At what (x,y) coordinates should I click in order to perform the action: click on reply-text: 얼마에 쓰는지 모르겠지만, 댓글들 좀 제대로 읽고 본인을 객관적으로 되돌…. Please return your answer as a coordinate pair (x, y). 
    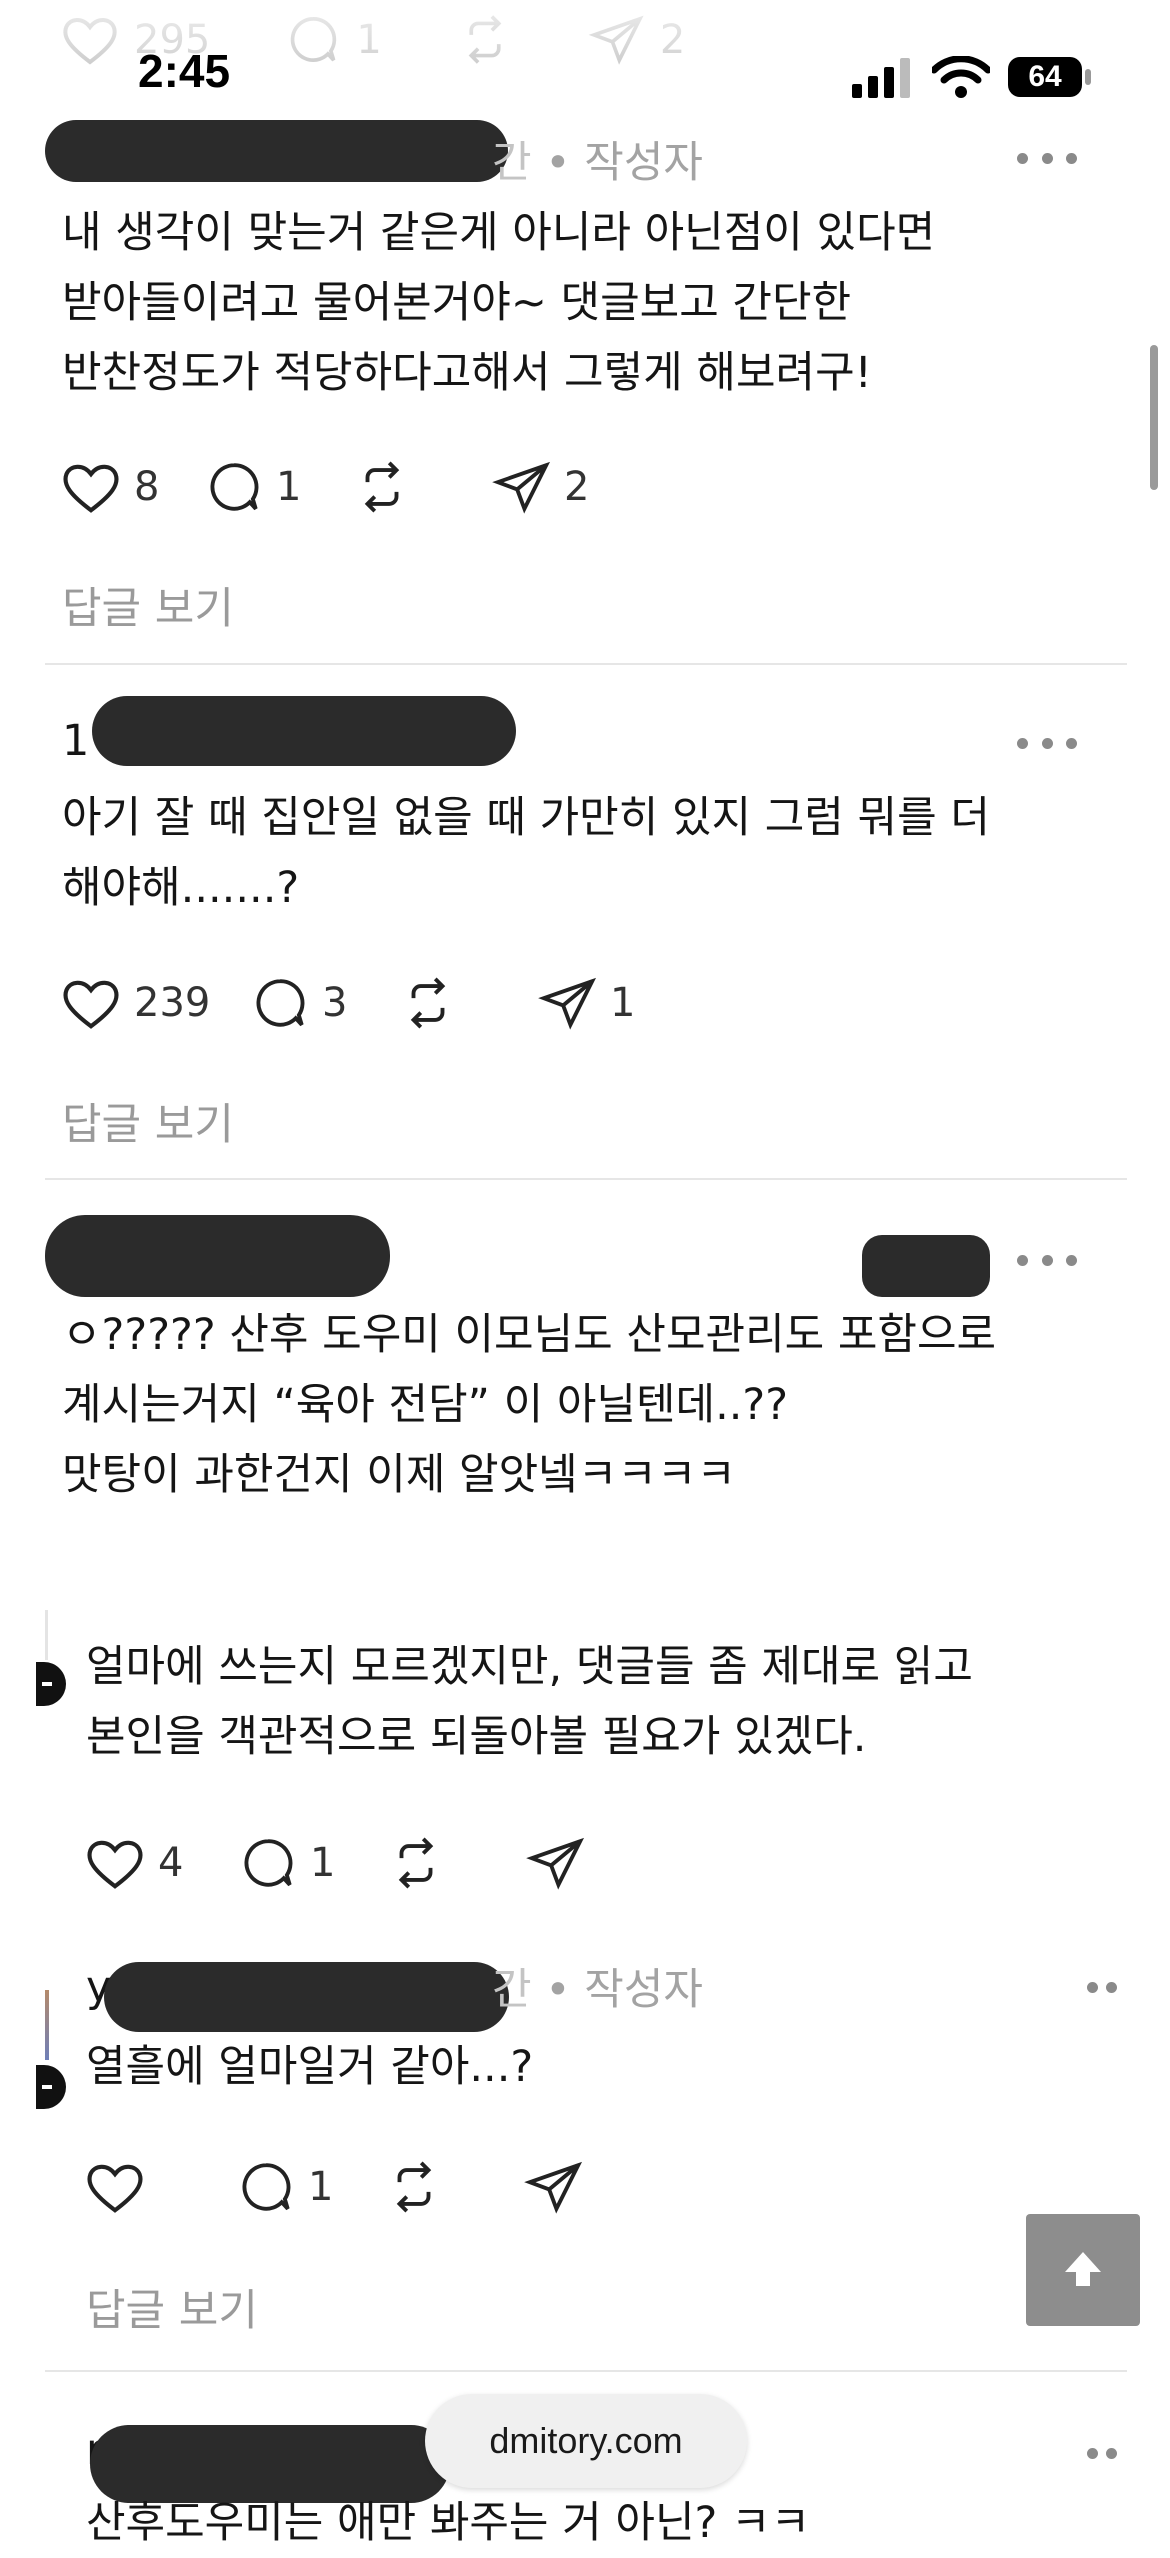
    Looking at the image, I should click on (529, 1702).